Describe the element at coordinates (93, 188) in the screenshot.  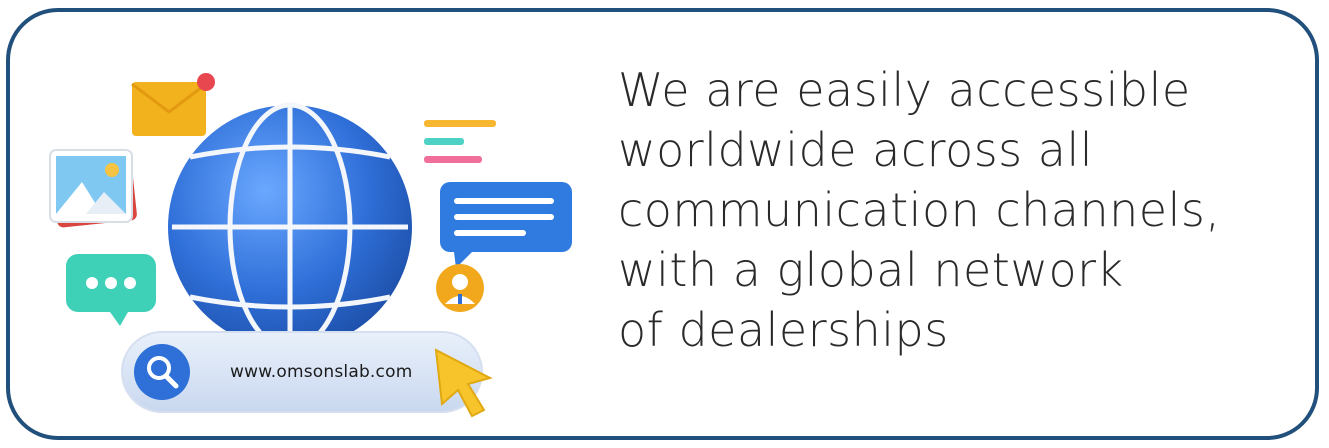
I see `photo-icon` at that location.